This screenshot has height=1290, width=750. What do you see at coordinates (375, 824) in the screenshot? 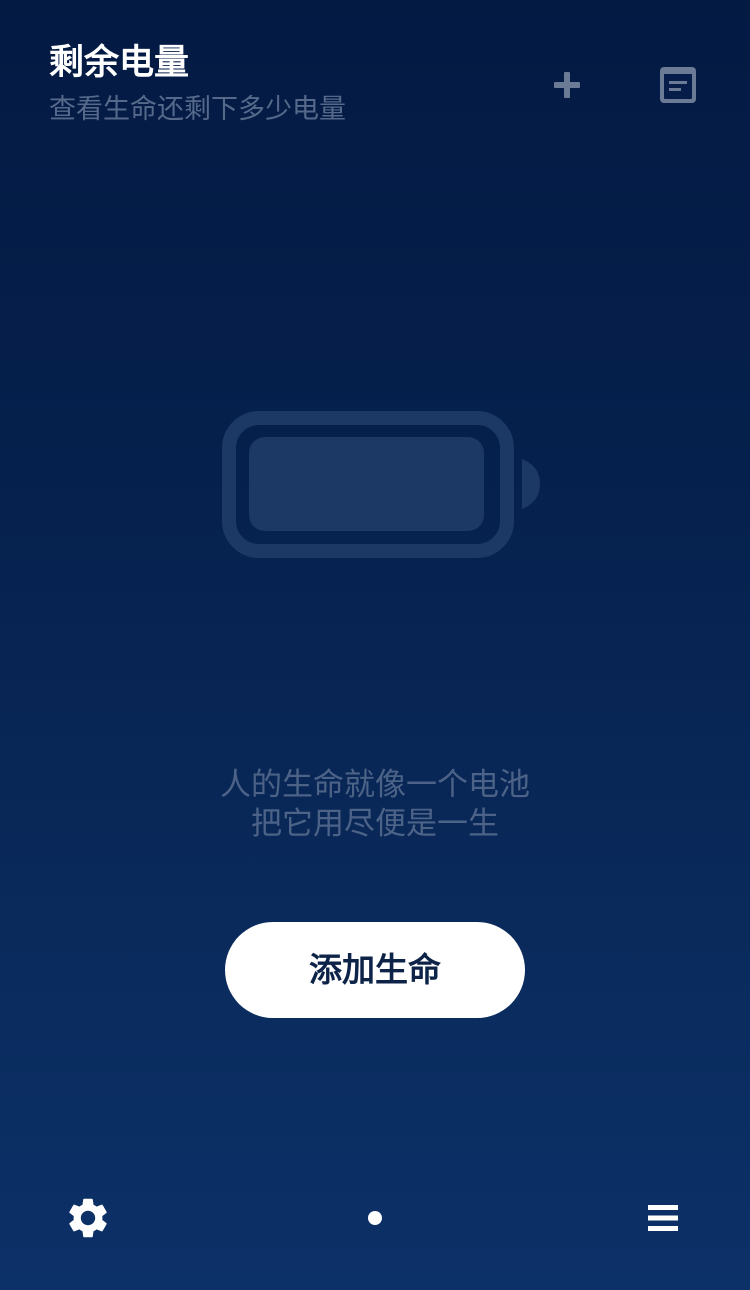
I see `quote-line-2: 把它用尽便是一生` at bounding box center [375, 824].